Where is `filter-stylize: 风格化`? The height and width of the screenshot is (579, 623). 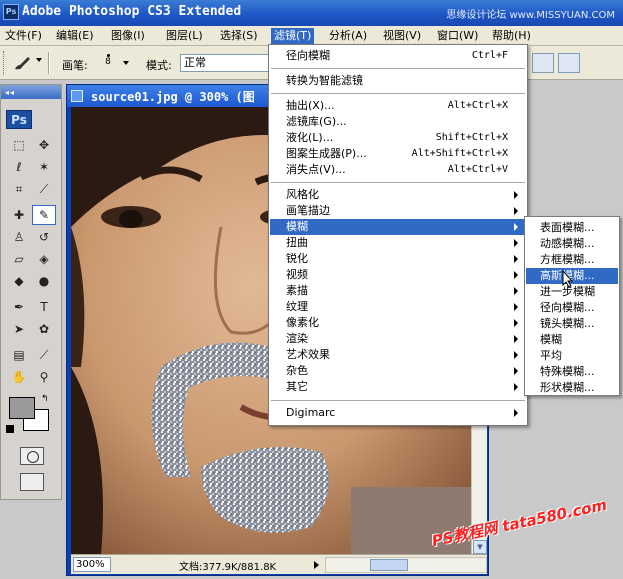
filter-stylize: 风格化 is located at coordinates (398, 195).